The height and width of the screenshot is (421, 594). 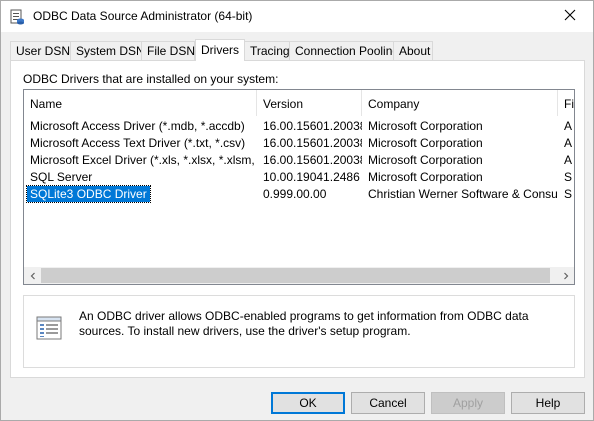 I want to click on close-button, so click(x=570, y=16).